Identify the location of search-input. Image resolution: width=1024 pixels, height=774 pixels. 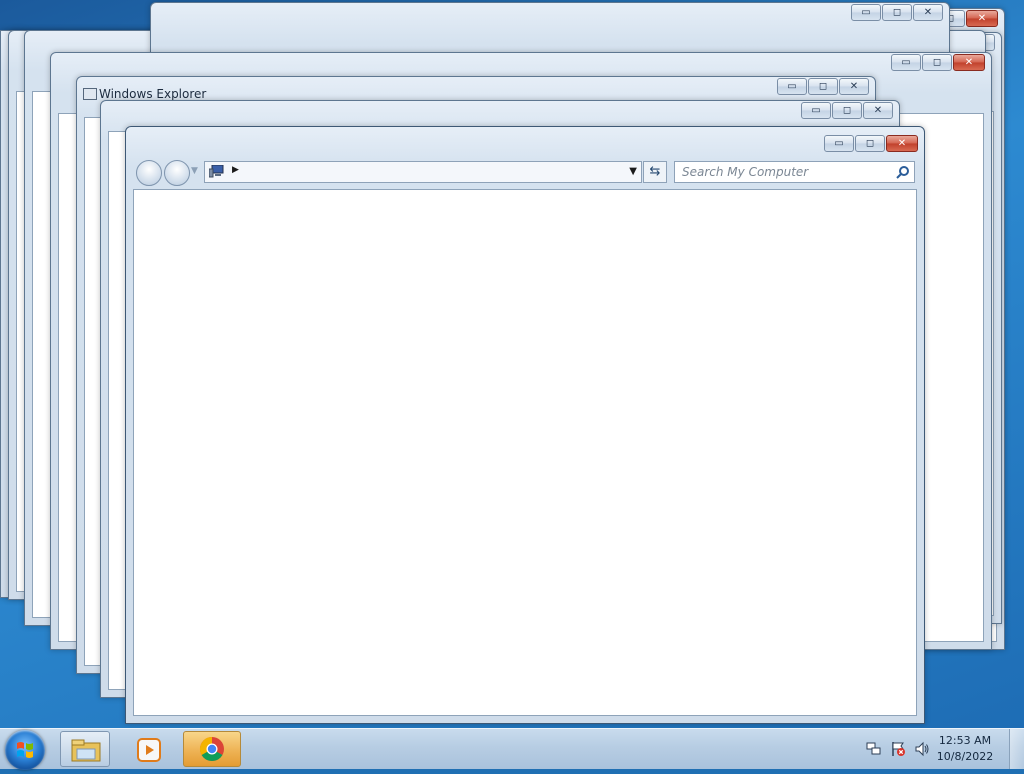
(794, 172).